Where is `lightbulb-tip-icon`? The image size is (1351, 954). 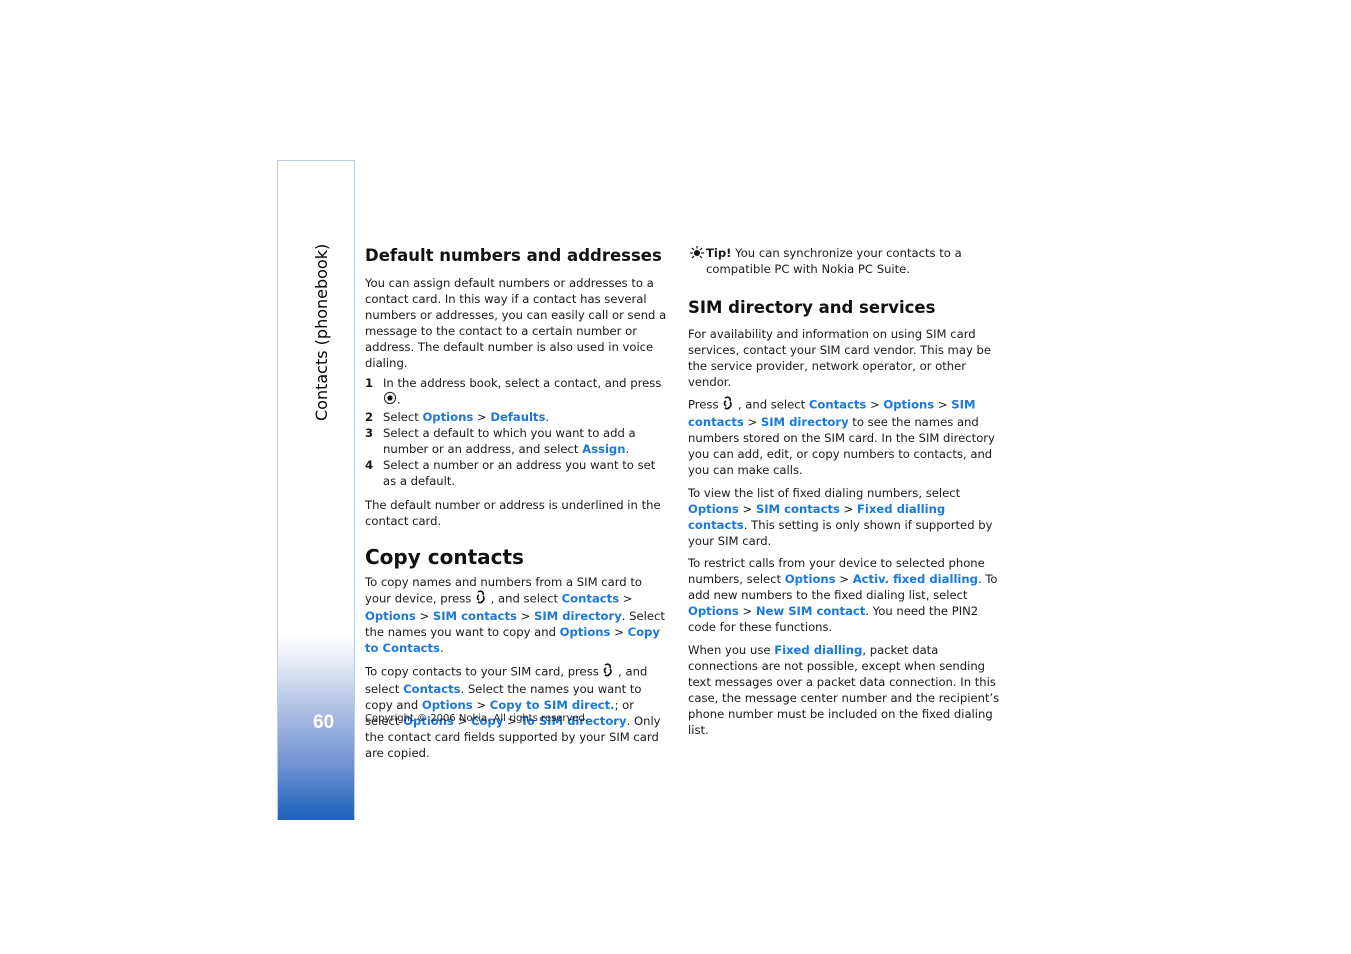
lightbulb-tip-icon is located at coordinates (697, 255).